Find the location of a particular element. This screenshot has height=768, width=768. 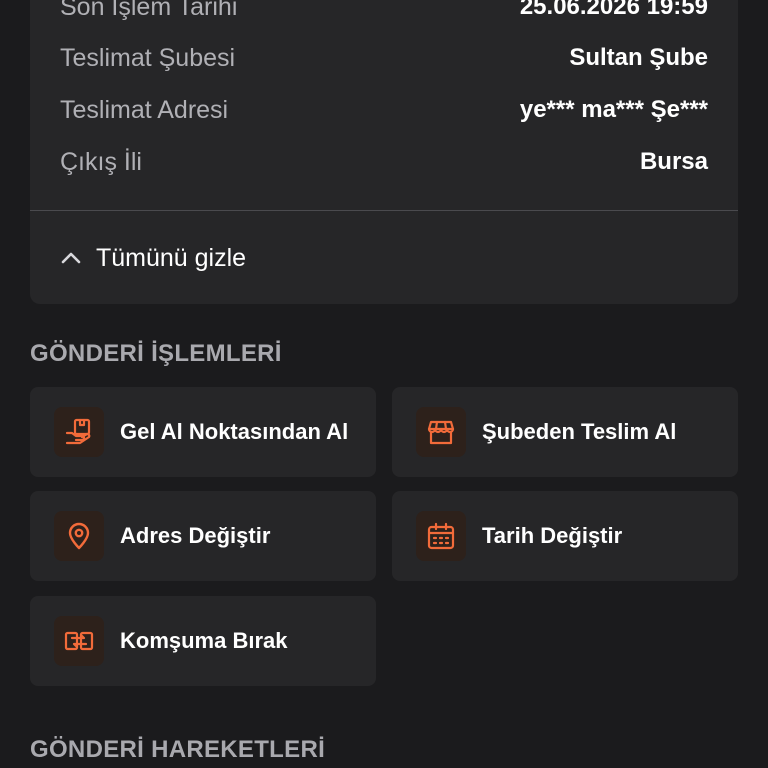

leave-with-neighbor-label: Komşuma Bırak is located at coordinates (204, 640).